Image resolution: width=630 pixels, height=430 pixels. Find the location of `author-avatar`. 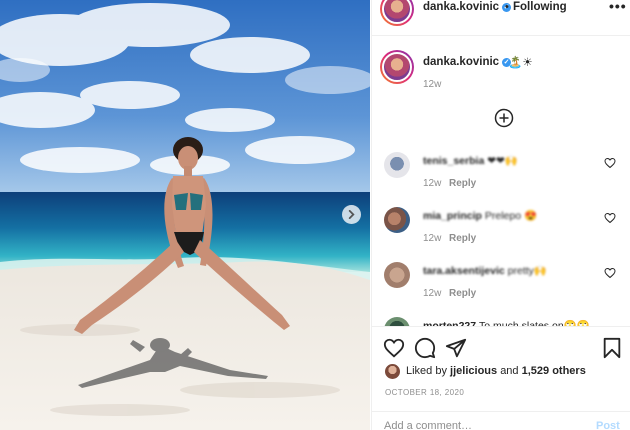

author-avatar is located at coordinates (397, 13).